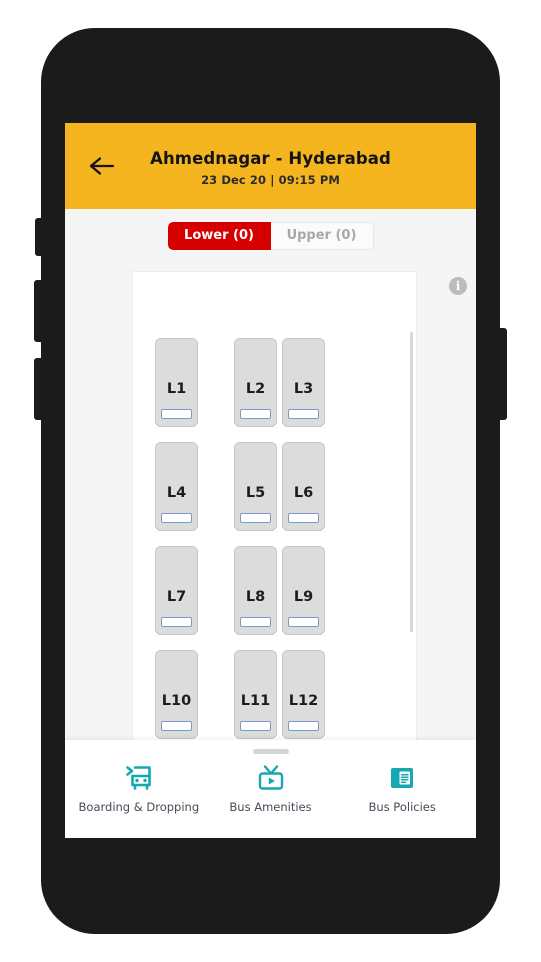  I want to click on tab-lower-deck-label: Lower (0), so click(219, 235).